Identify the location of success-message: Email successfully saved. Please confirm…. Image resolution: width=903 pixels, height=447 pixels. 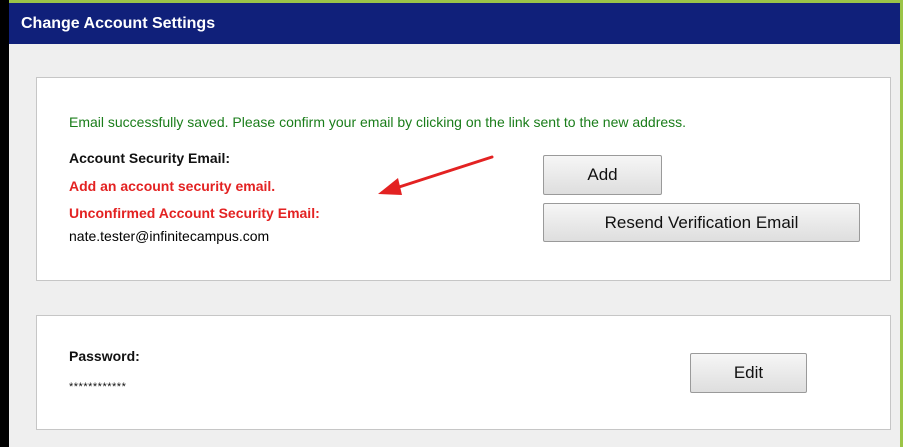
(378, 122).